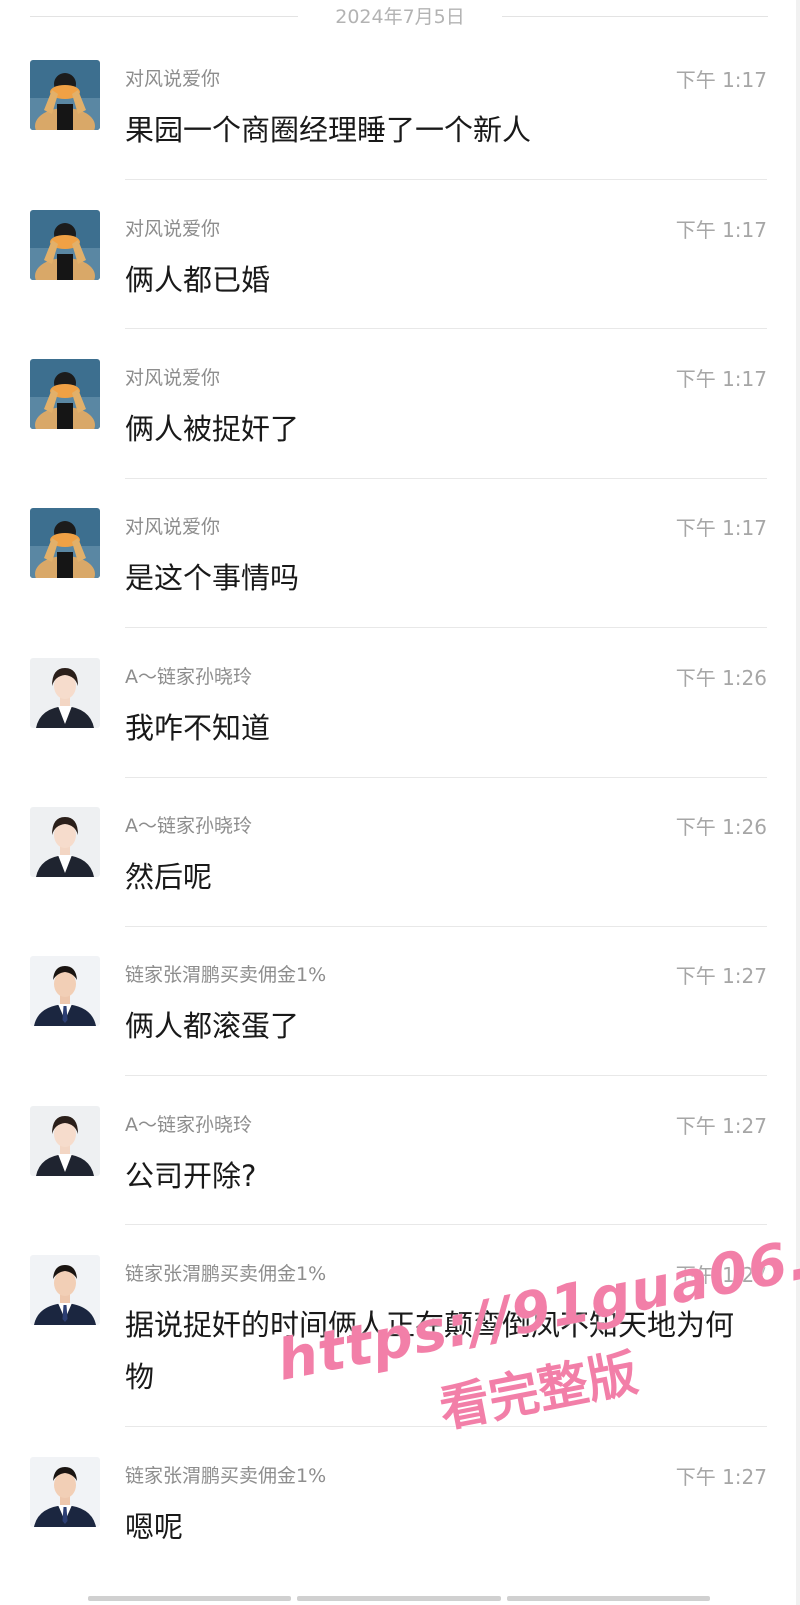 This screenshot has height=1605, width=800. I want to click on message-text: 我咋不知道, so click(435, 728).